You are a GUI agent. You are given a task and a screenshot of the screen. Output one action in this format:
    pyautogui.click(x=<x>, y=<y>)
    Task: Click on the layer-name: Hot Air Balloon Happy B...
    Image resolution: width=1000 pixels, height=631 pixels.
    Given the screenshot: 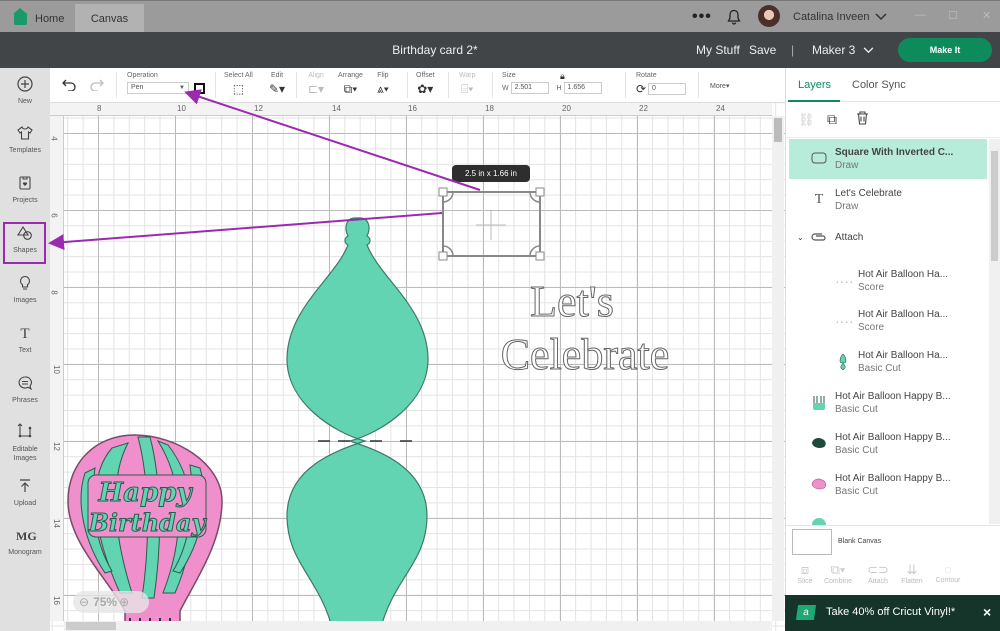 What is the action you would take?
    pyautogui.click(x=893, y=478)
    